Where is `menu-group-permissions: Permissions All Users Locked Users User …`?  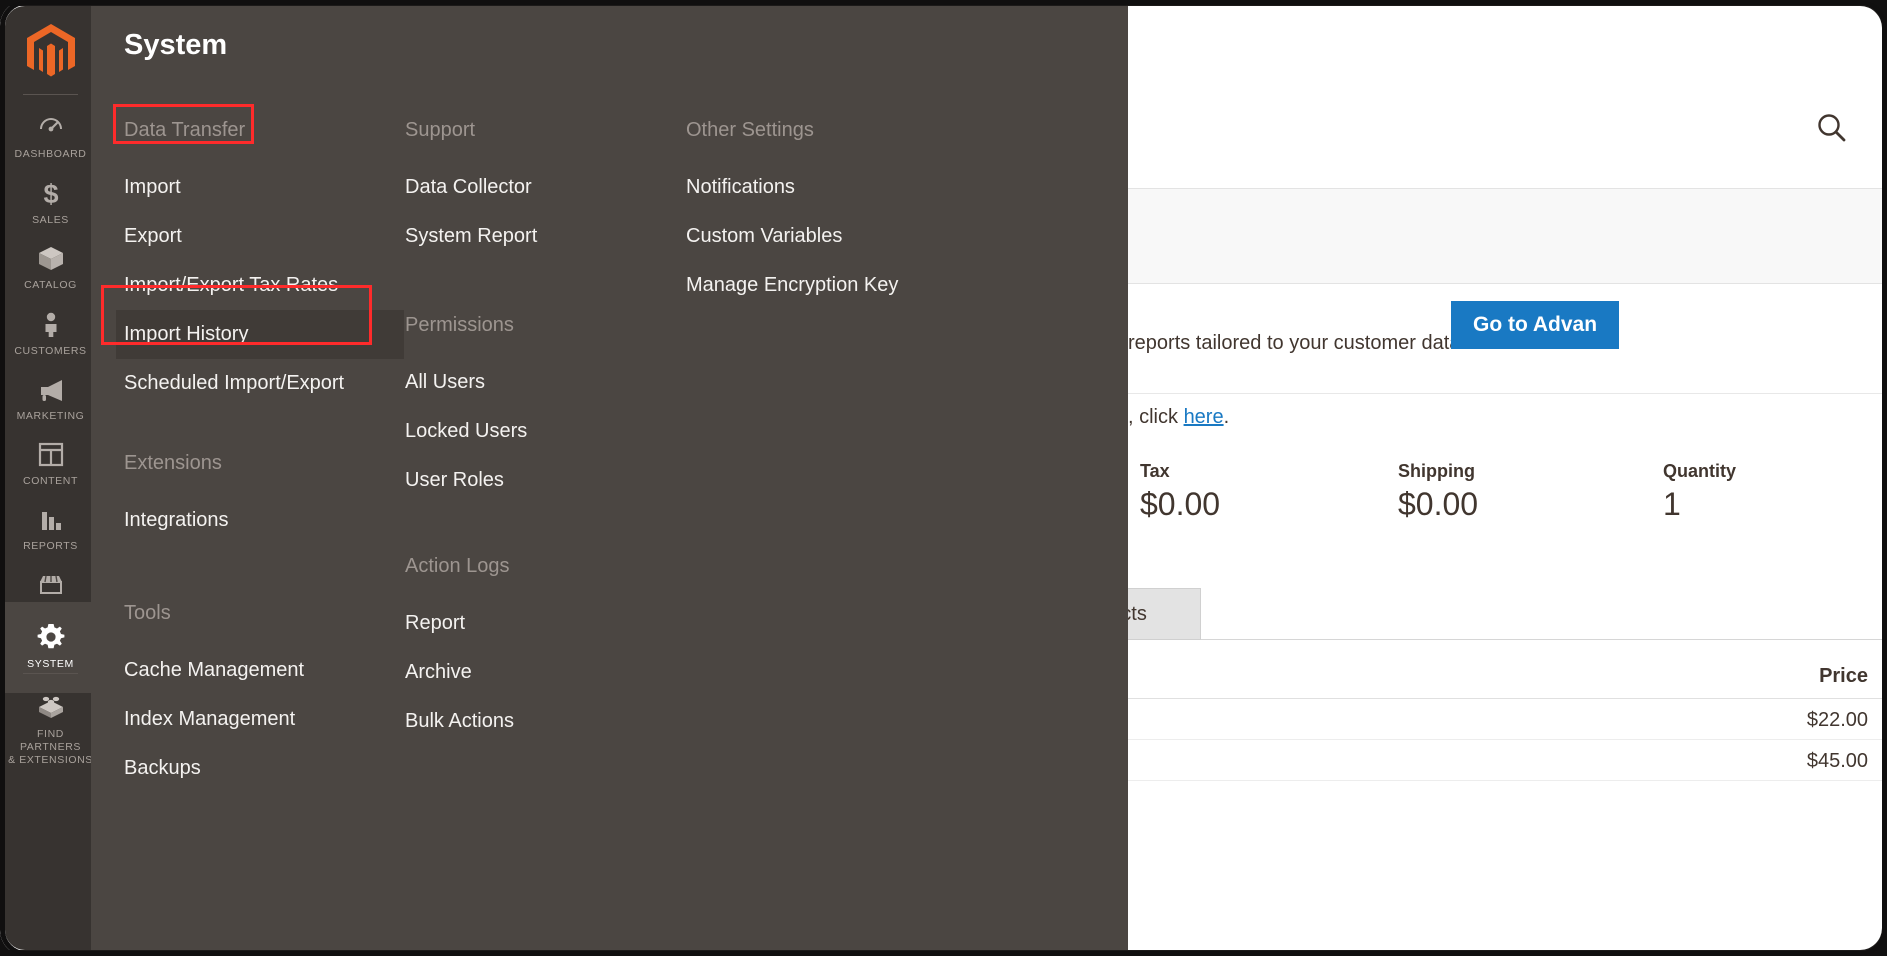 menu-group-permissions: Permissions All Users Locked Users User … is located at coordinates (545, 405).